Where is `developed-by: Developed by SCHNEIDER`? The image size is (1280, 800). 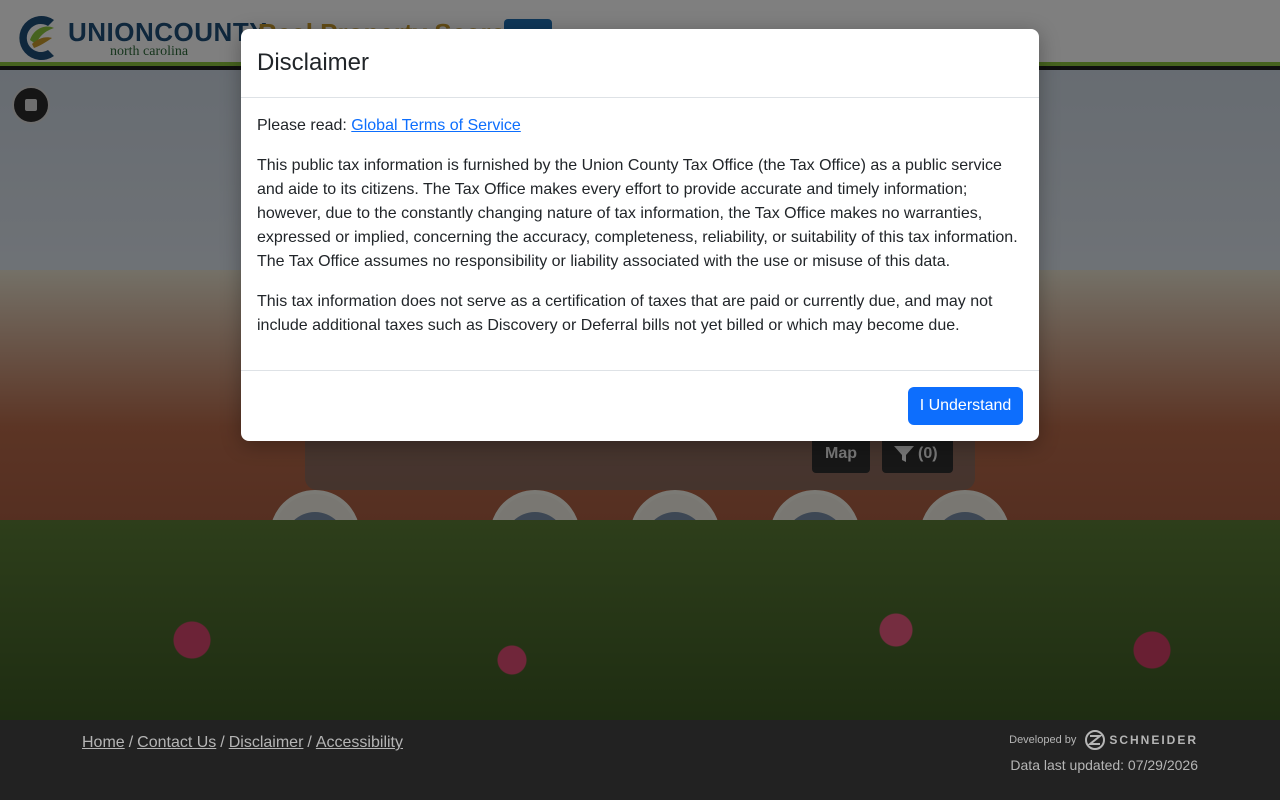 developed-by: Developed by SCHNEIDER is located at coordinates (1103, 741).